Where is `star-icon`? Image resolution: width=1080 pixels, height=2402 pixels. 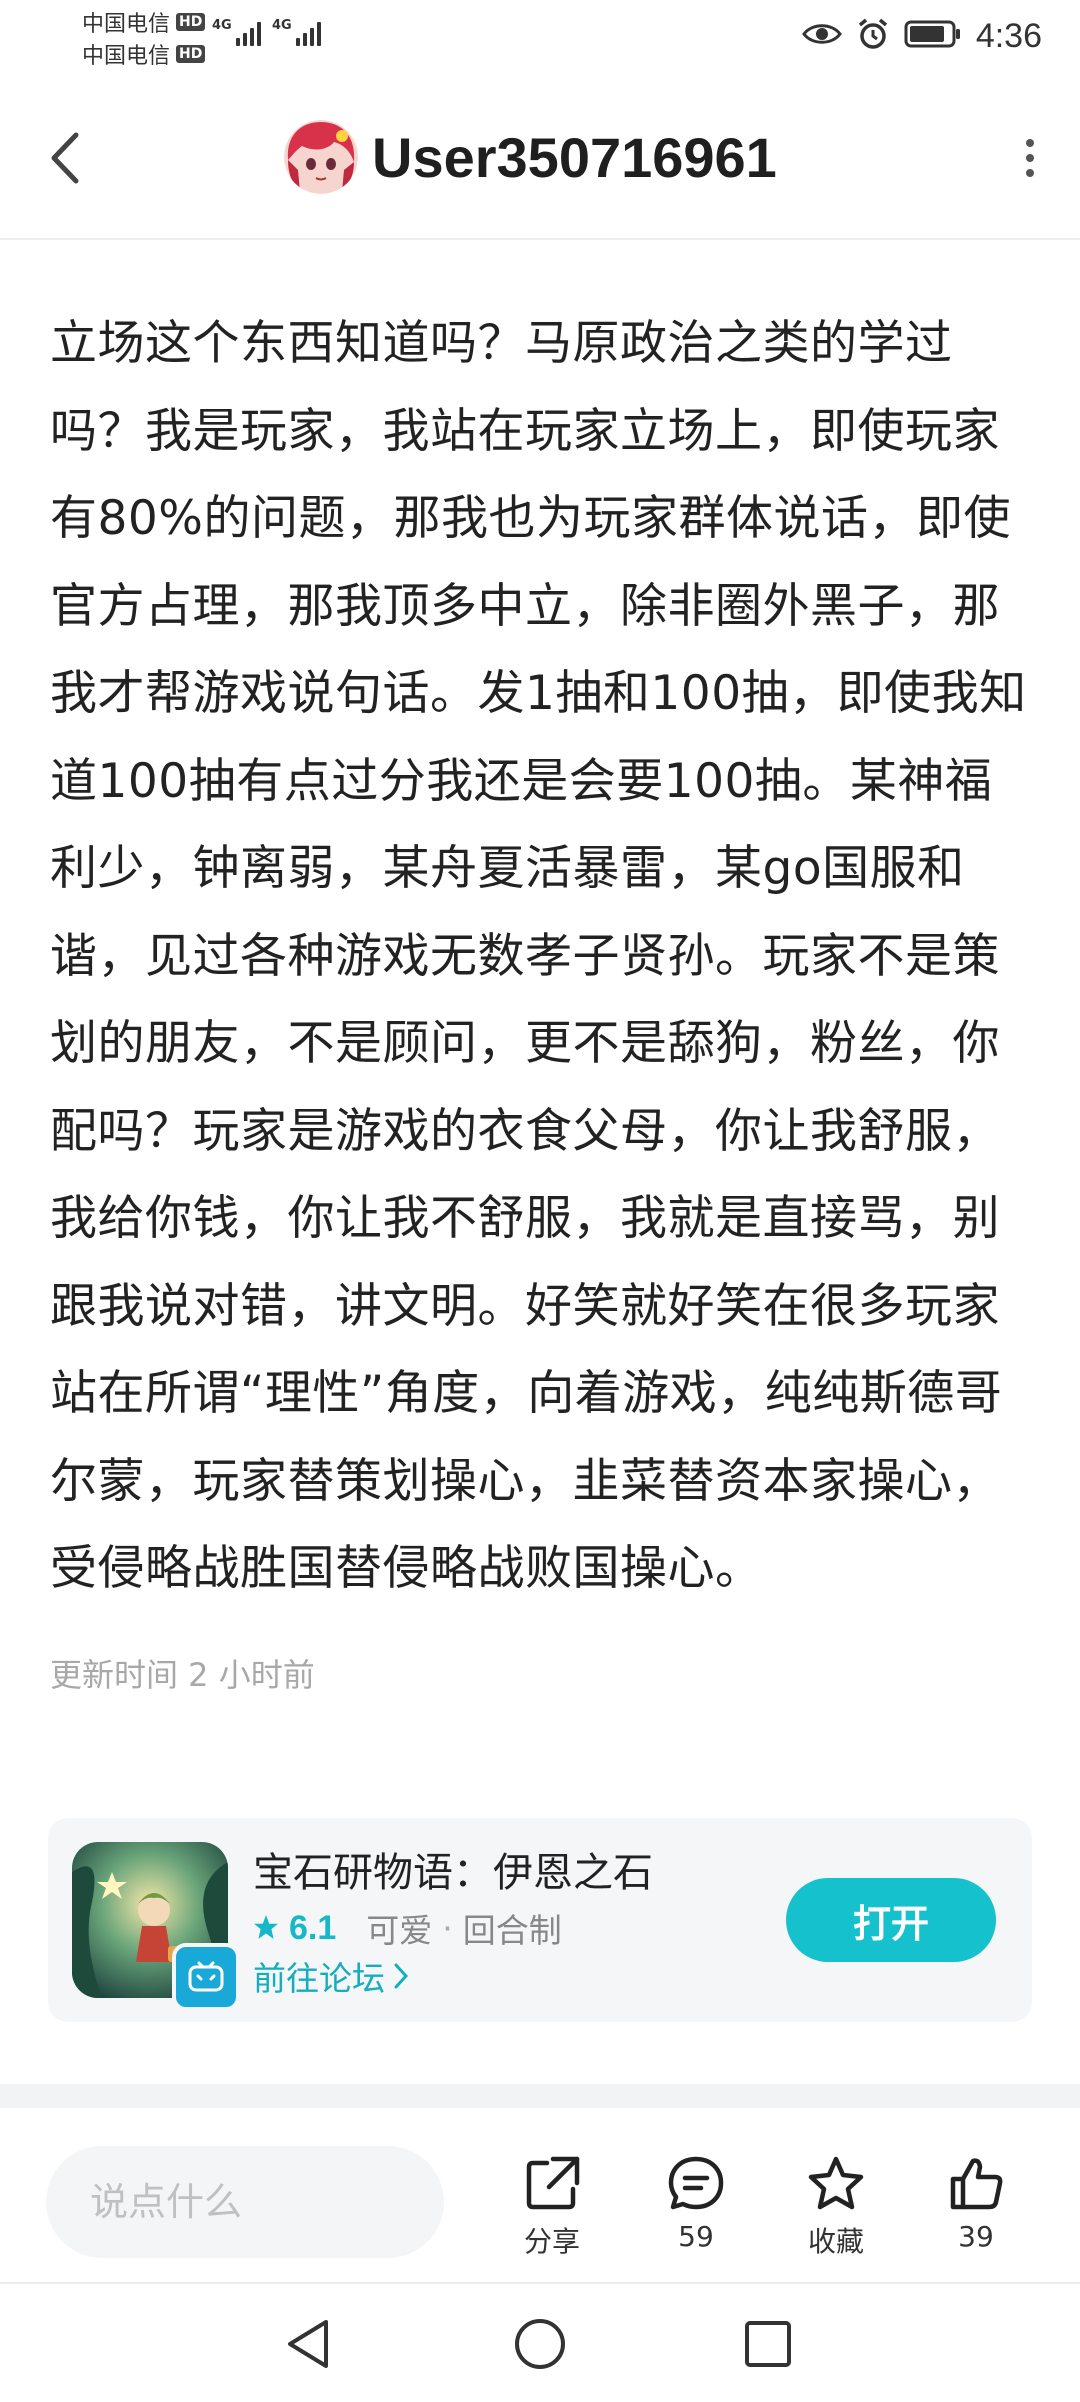 star-icon is located at coordinates (266, 1928).